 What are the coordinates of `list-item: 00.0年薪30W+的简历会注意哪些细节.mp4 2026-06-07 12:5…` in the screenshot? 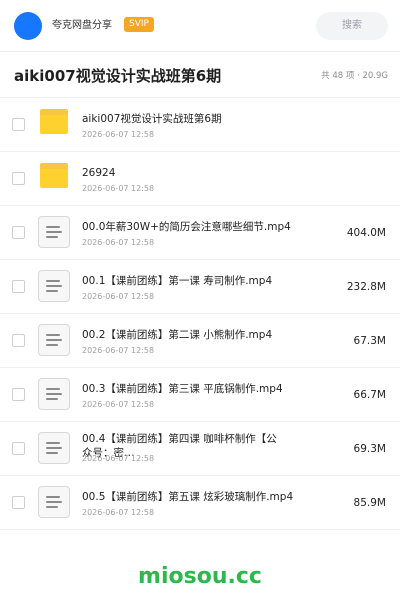 It's located at (200, 233).